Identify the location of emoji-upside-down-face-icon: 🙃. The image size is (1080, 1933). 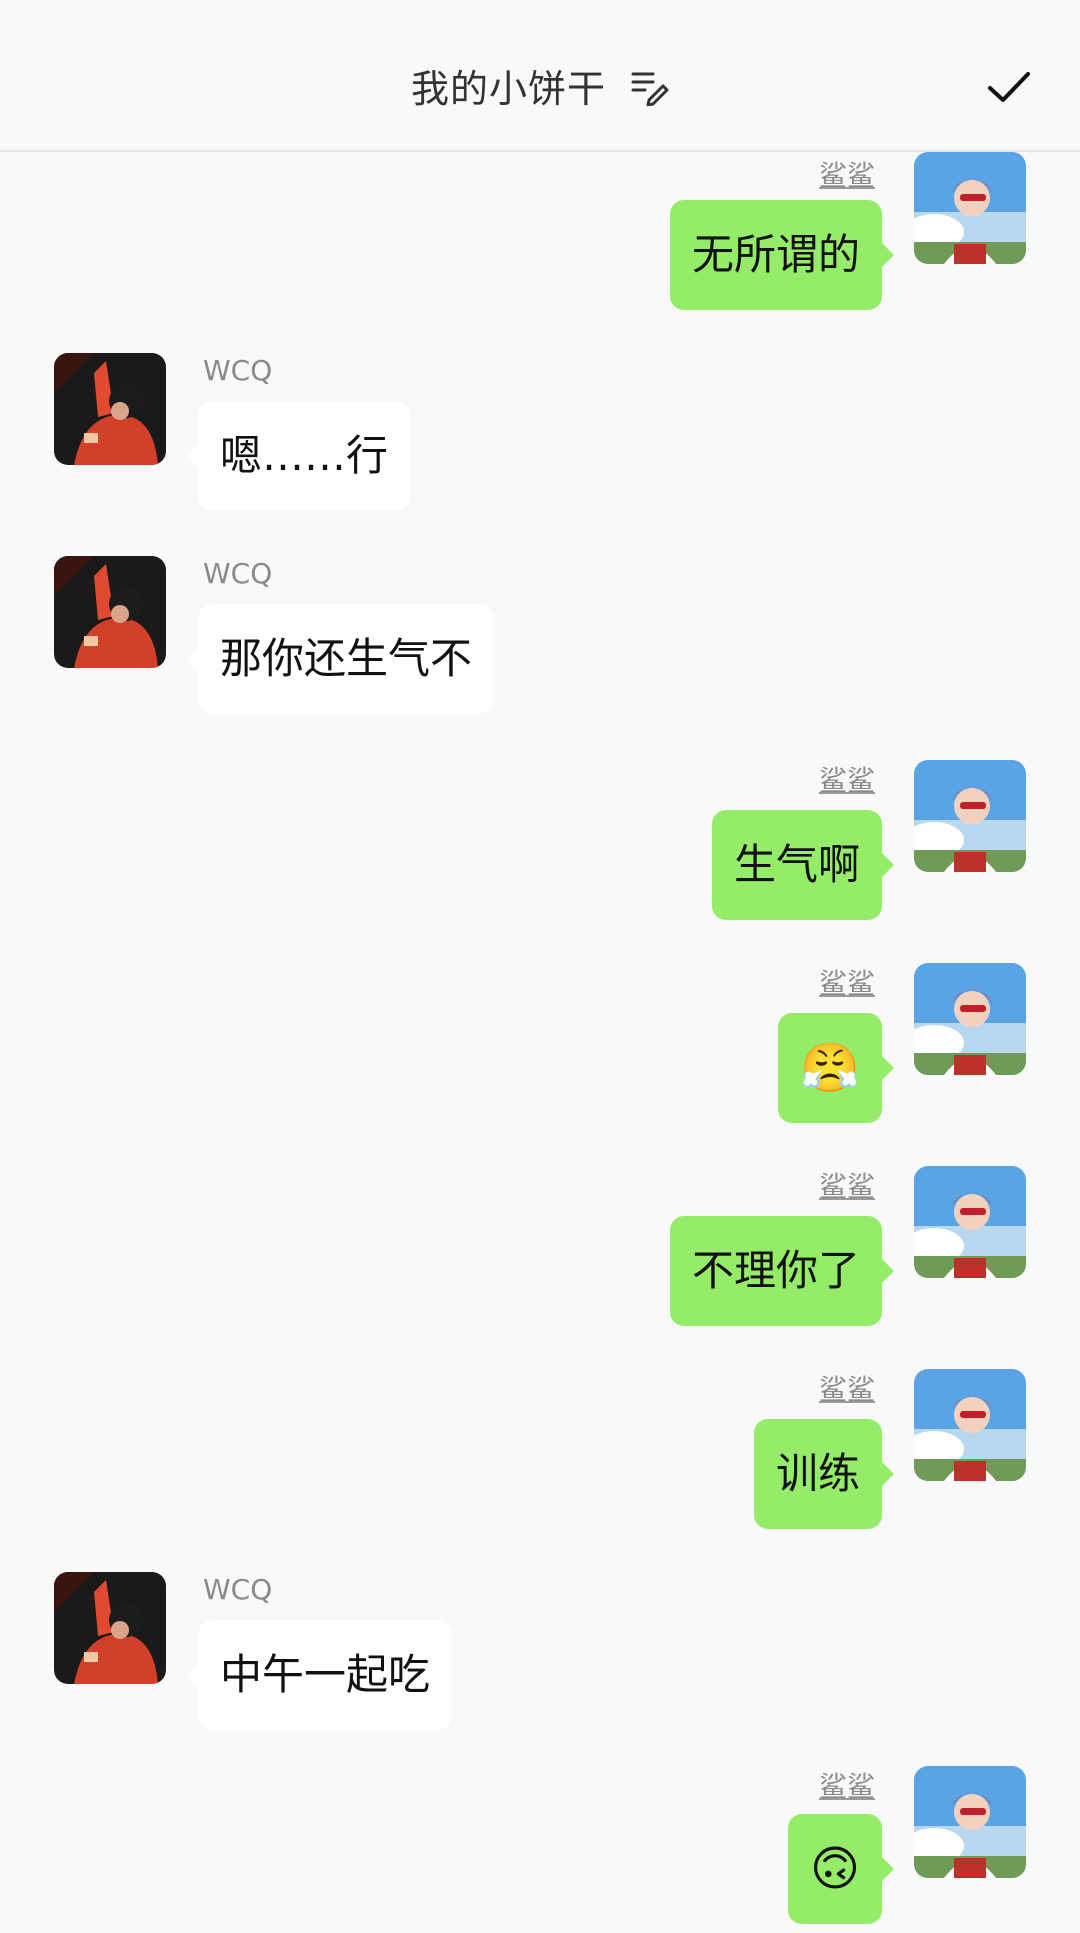
(834, 1869).